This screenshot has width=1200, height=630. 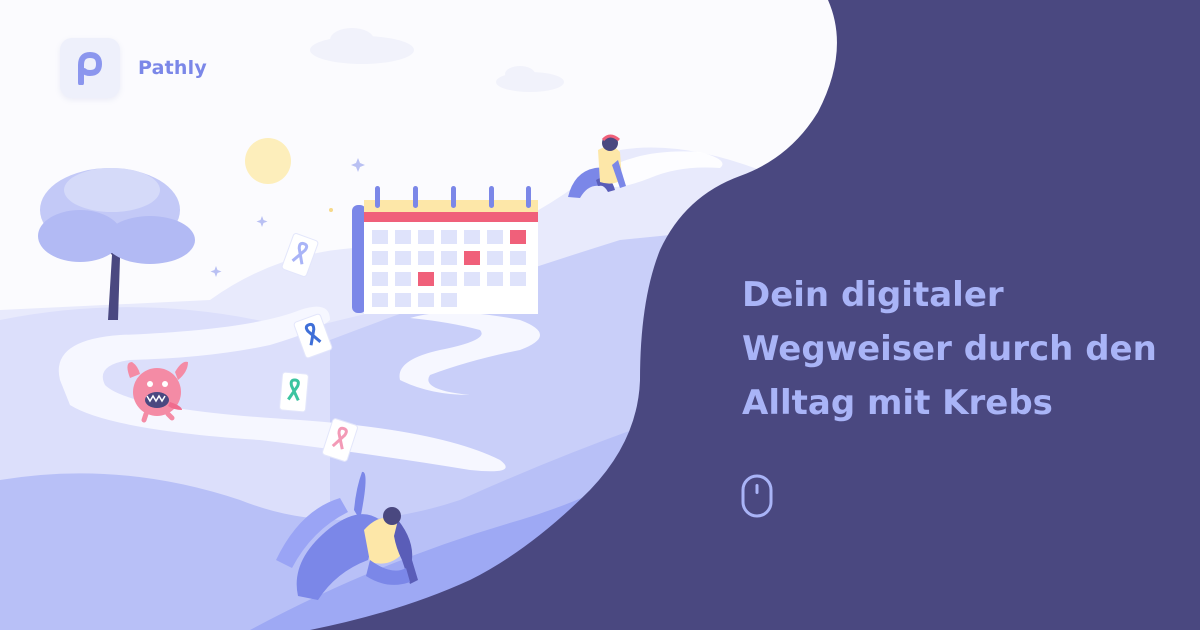 What do you see at coordinates (949, 349) in the screenshot?
I see `headline-line: Wegweiser durch den` at bounding box center [949, 349].